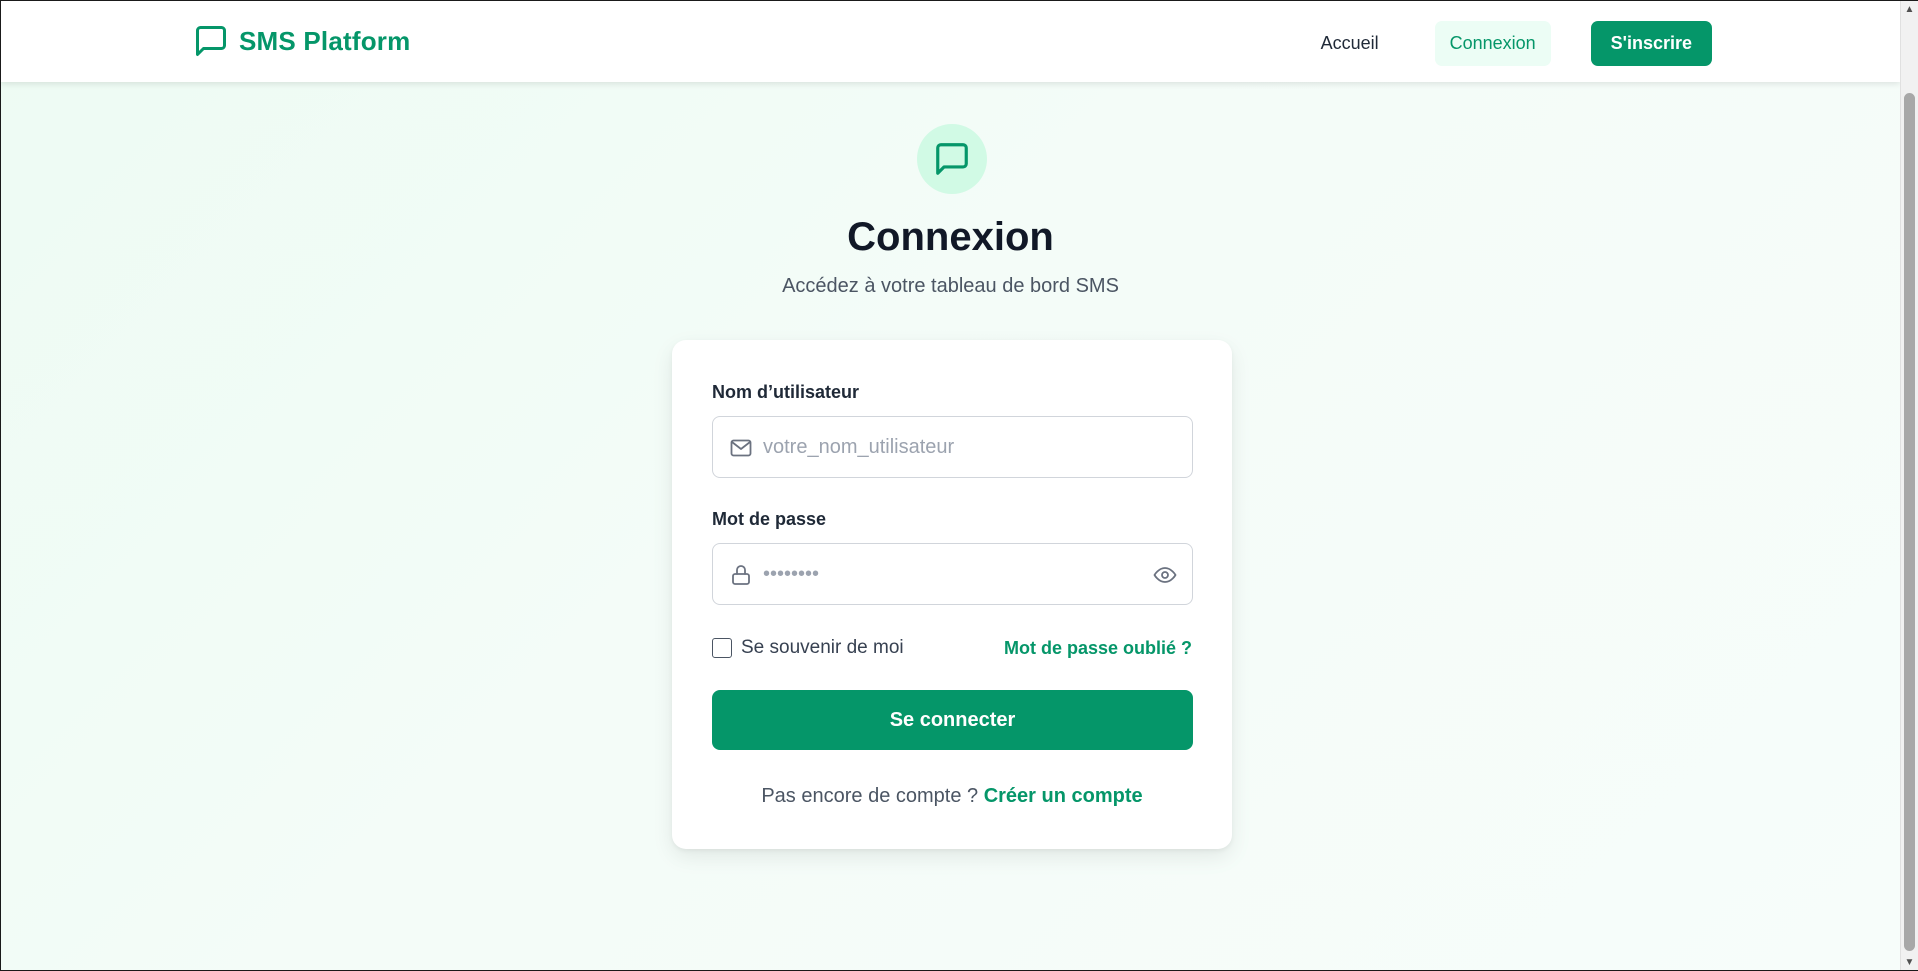 This screenshot has width=1918, height=971. What do you see at coordinates (950, 286) in the screenshot?
I see `page-subtitle: Accédez à votre tableau de bord SMS` at bounding box center [950, 286].